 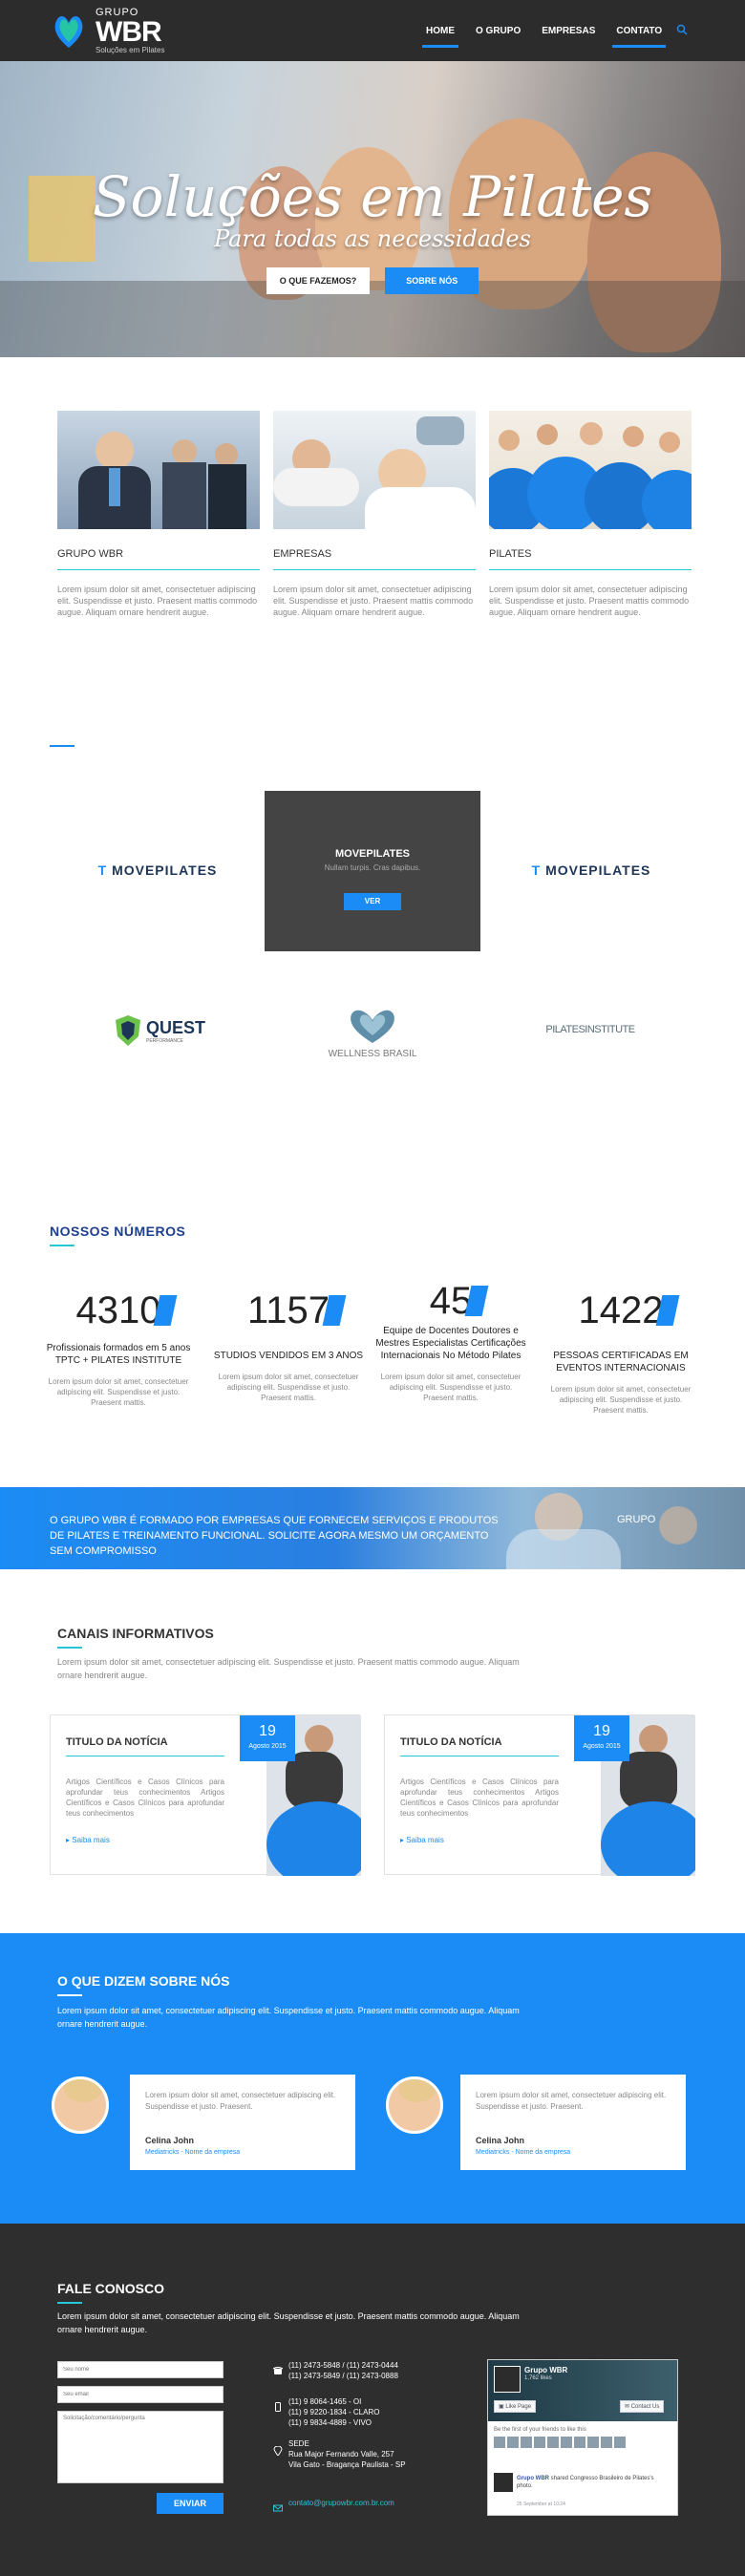 I want to click on partner-card-title: MOVEPILATES, so click(x=372, y=854).